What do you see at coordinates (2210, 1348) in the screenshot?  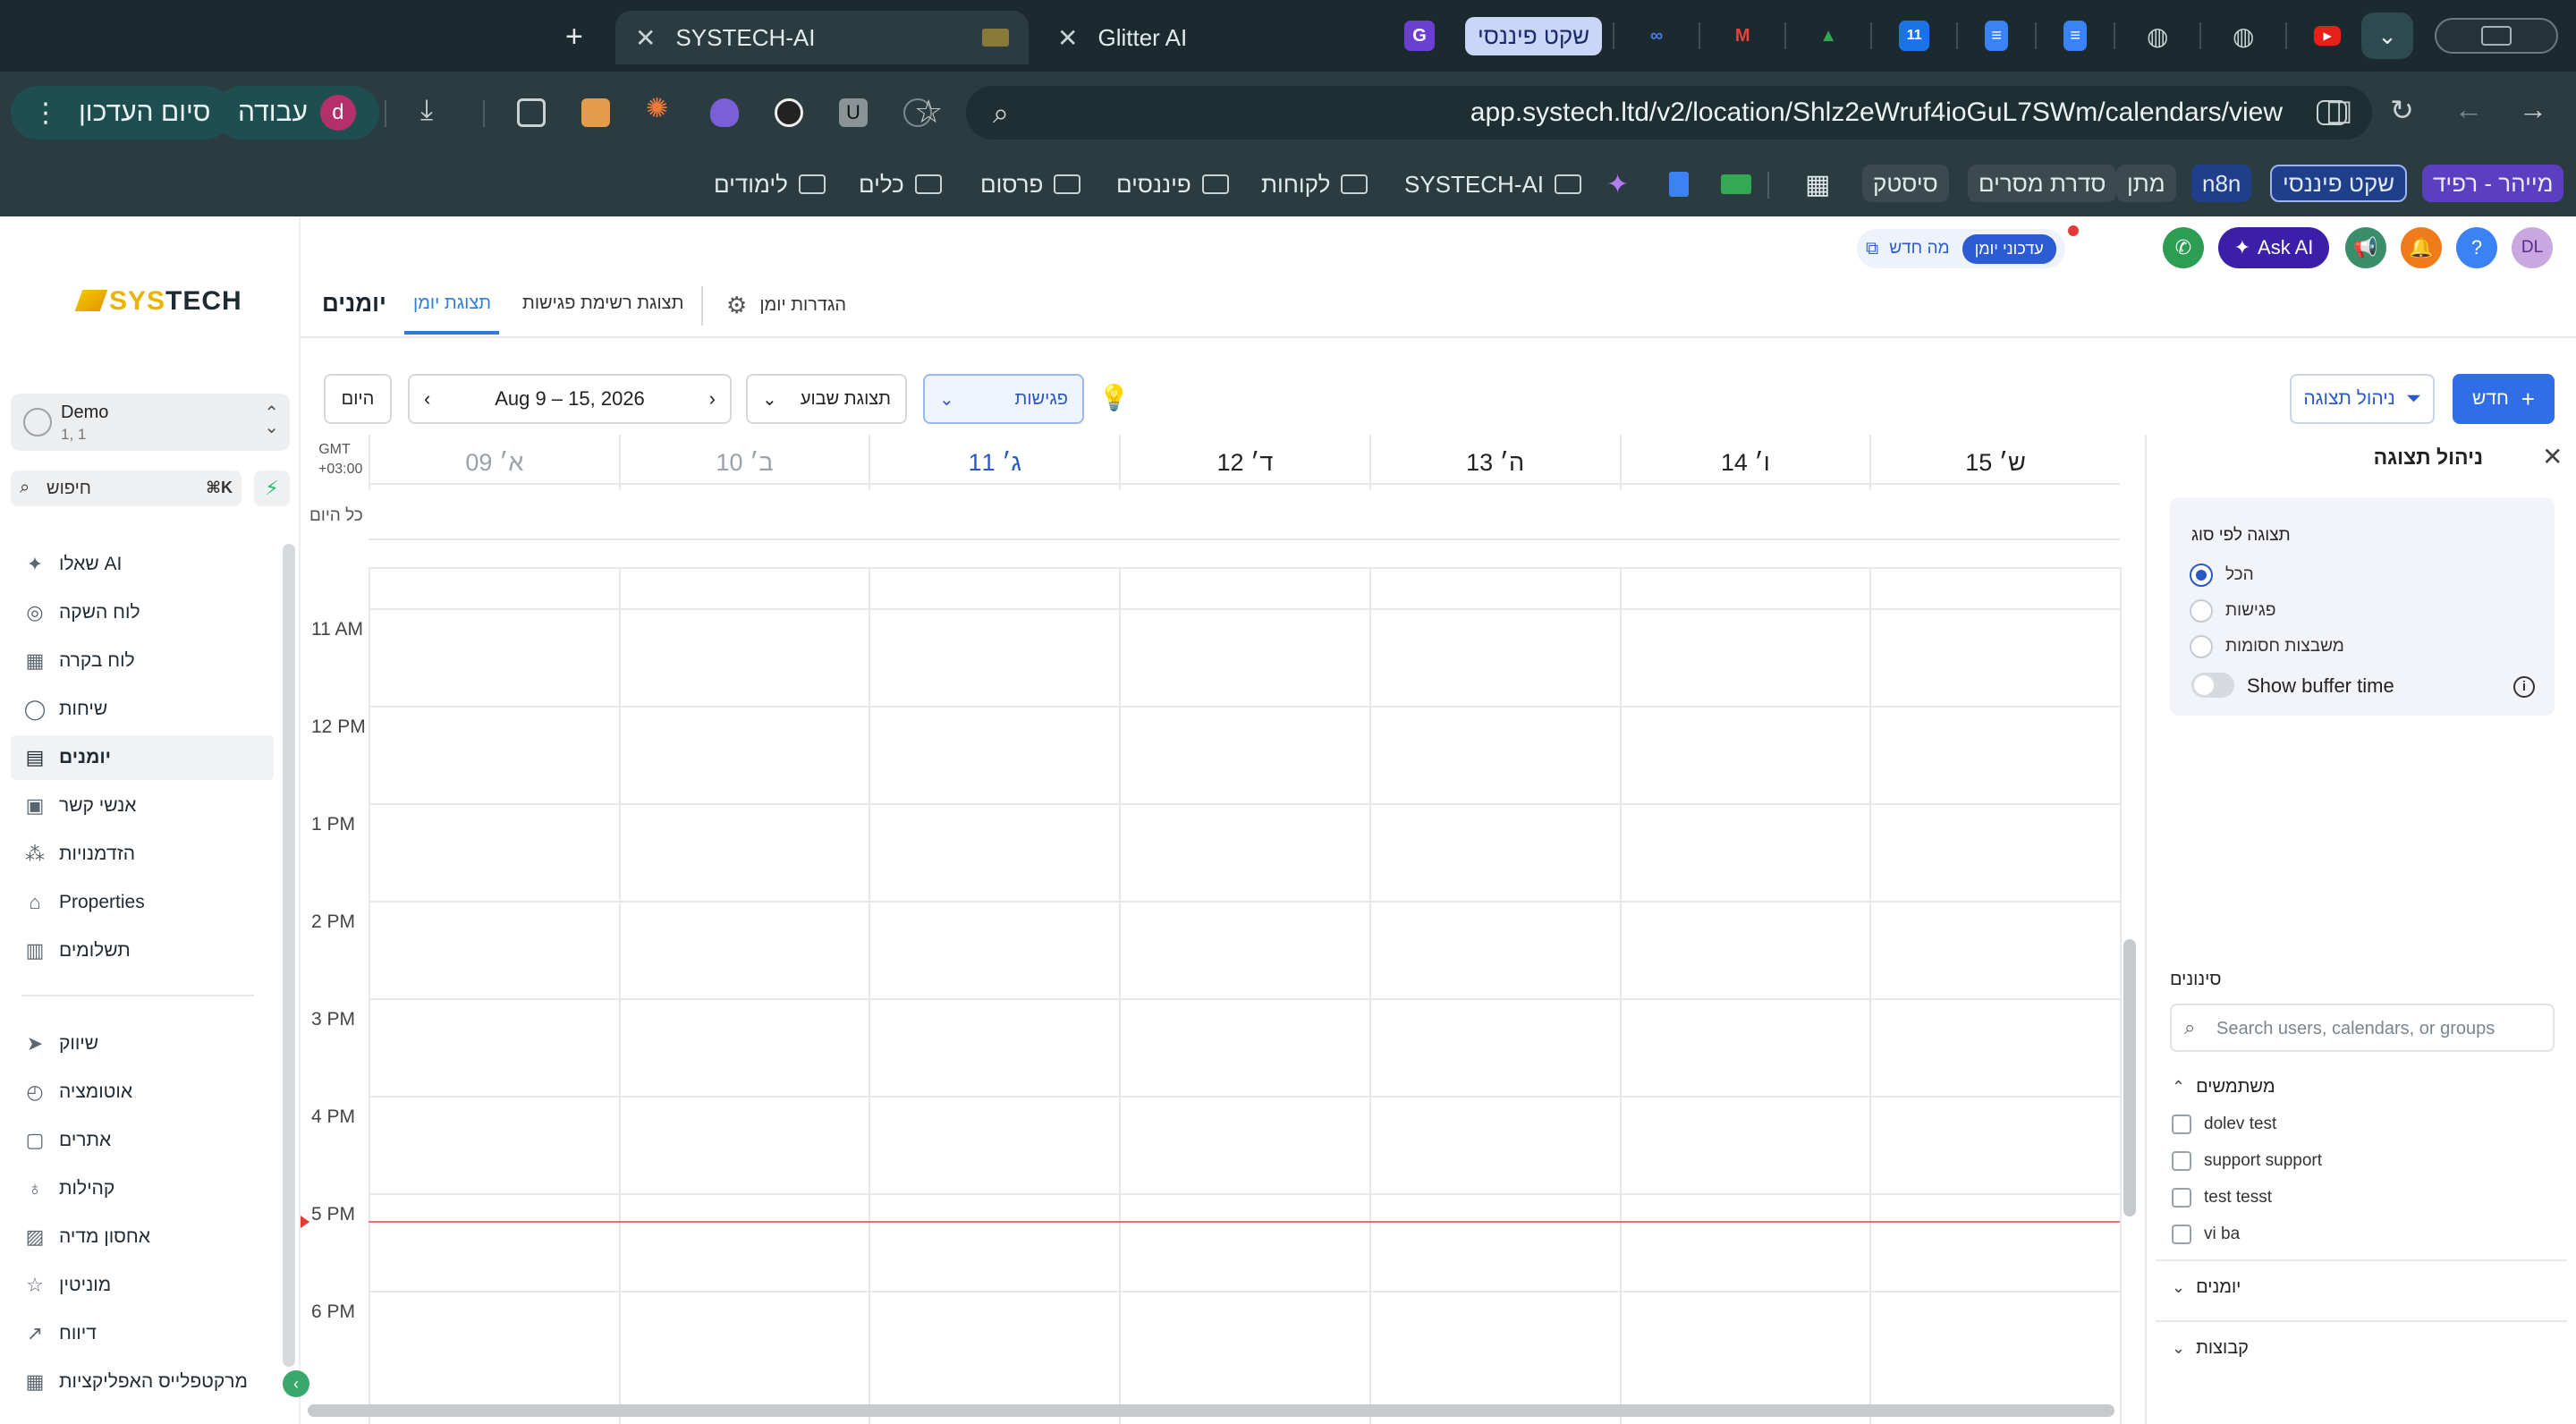 I see `groups-group-header: ⌄ קבוצות` at bounding box center [2210, 1348].